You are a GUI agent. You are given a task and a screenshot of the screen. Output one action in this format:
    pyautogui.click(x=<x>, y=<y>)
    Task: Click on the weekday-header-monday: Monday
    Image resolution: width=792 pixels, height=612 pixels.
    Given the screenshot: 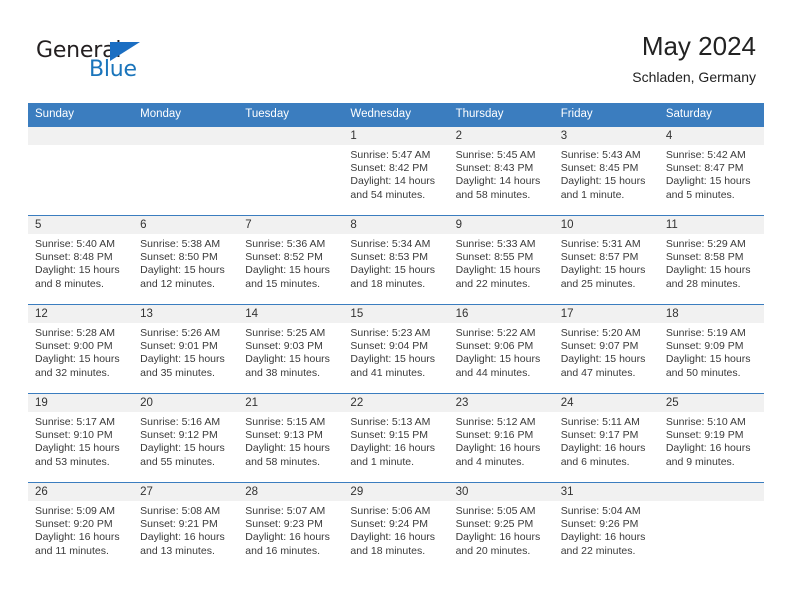 What is the action you would take?
    pyautogui.click(x=186, y=115)
    